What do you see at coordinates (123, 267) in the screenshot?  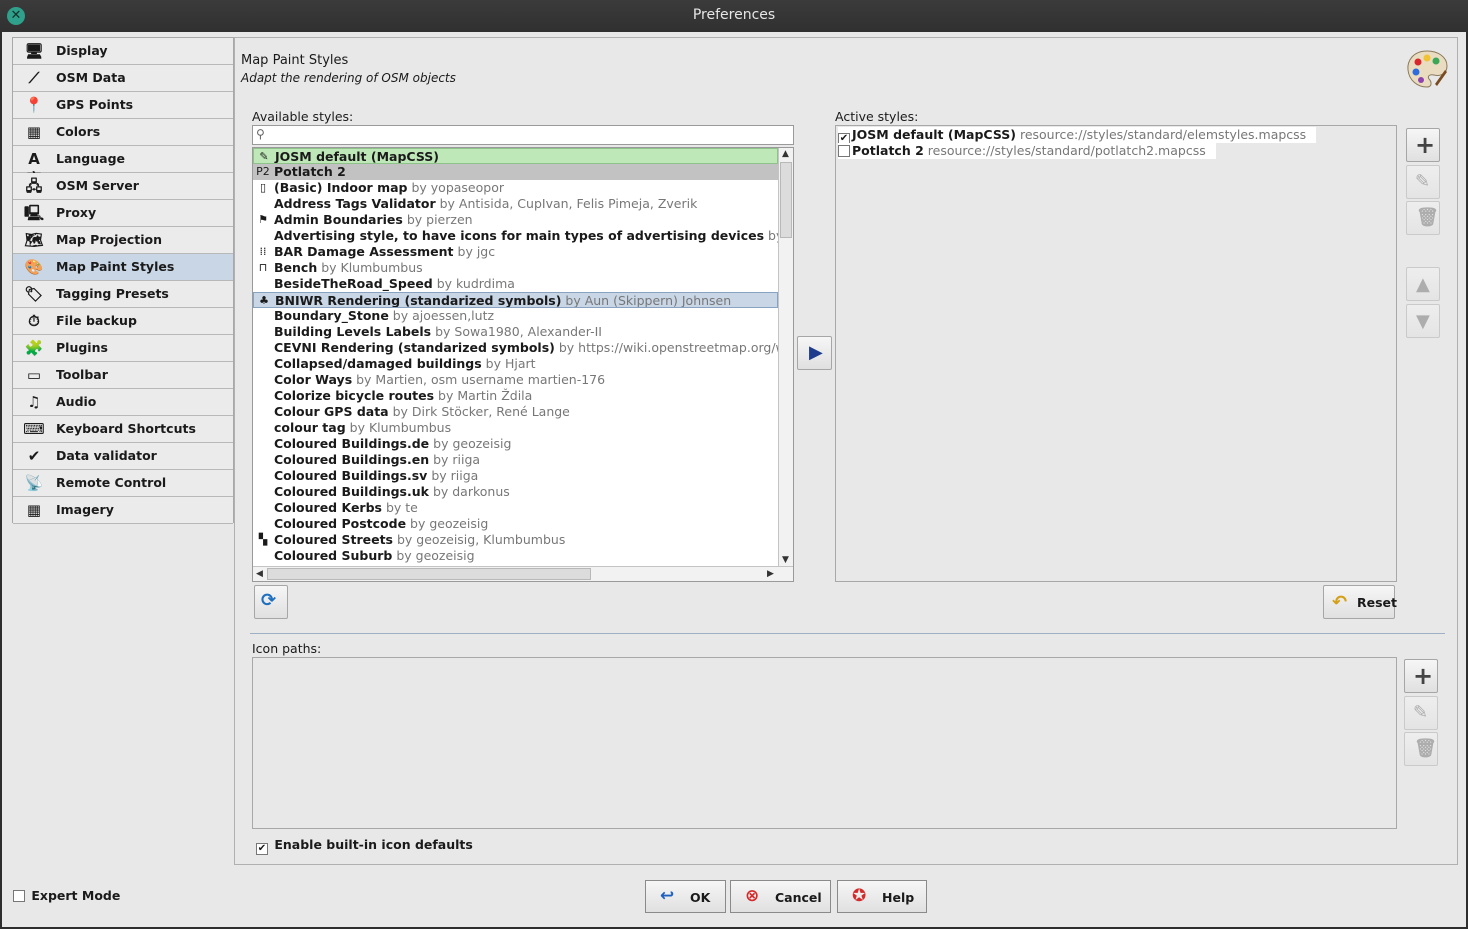 I see `sidebar-item-map-paint-styles: 🎨 Map Paint Styles` at bounding box center [123, 267].